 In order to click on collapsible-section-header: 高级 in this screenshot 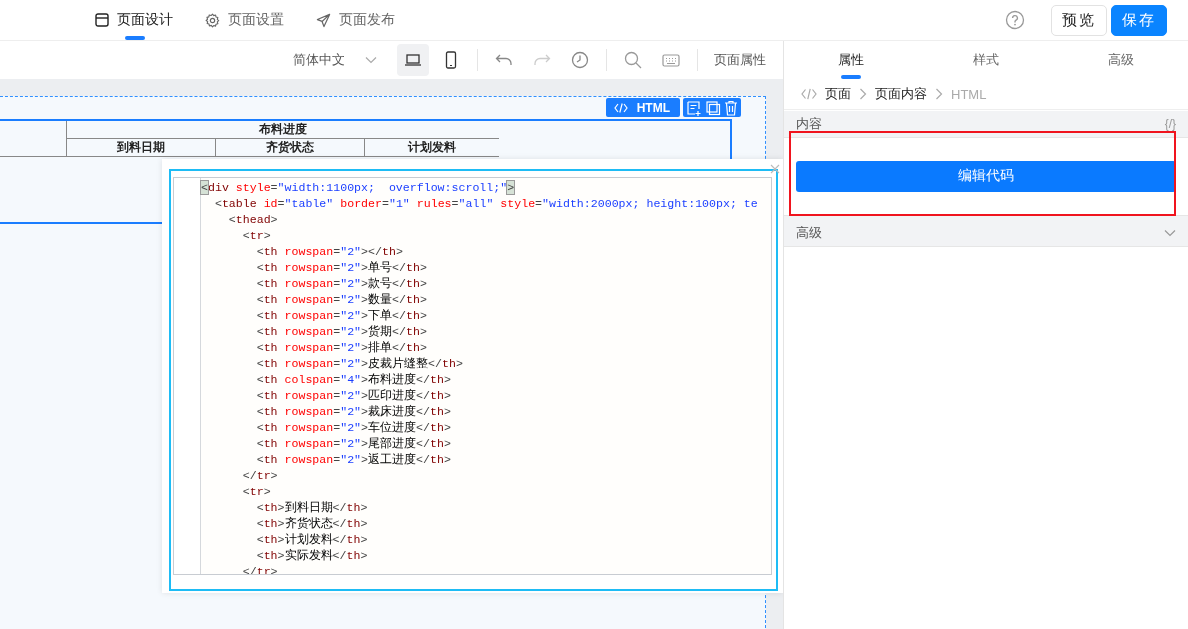, I will do `click(986, 231)`.